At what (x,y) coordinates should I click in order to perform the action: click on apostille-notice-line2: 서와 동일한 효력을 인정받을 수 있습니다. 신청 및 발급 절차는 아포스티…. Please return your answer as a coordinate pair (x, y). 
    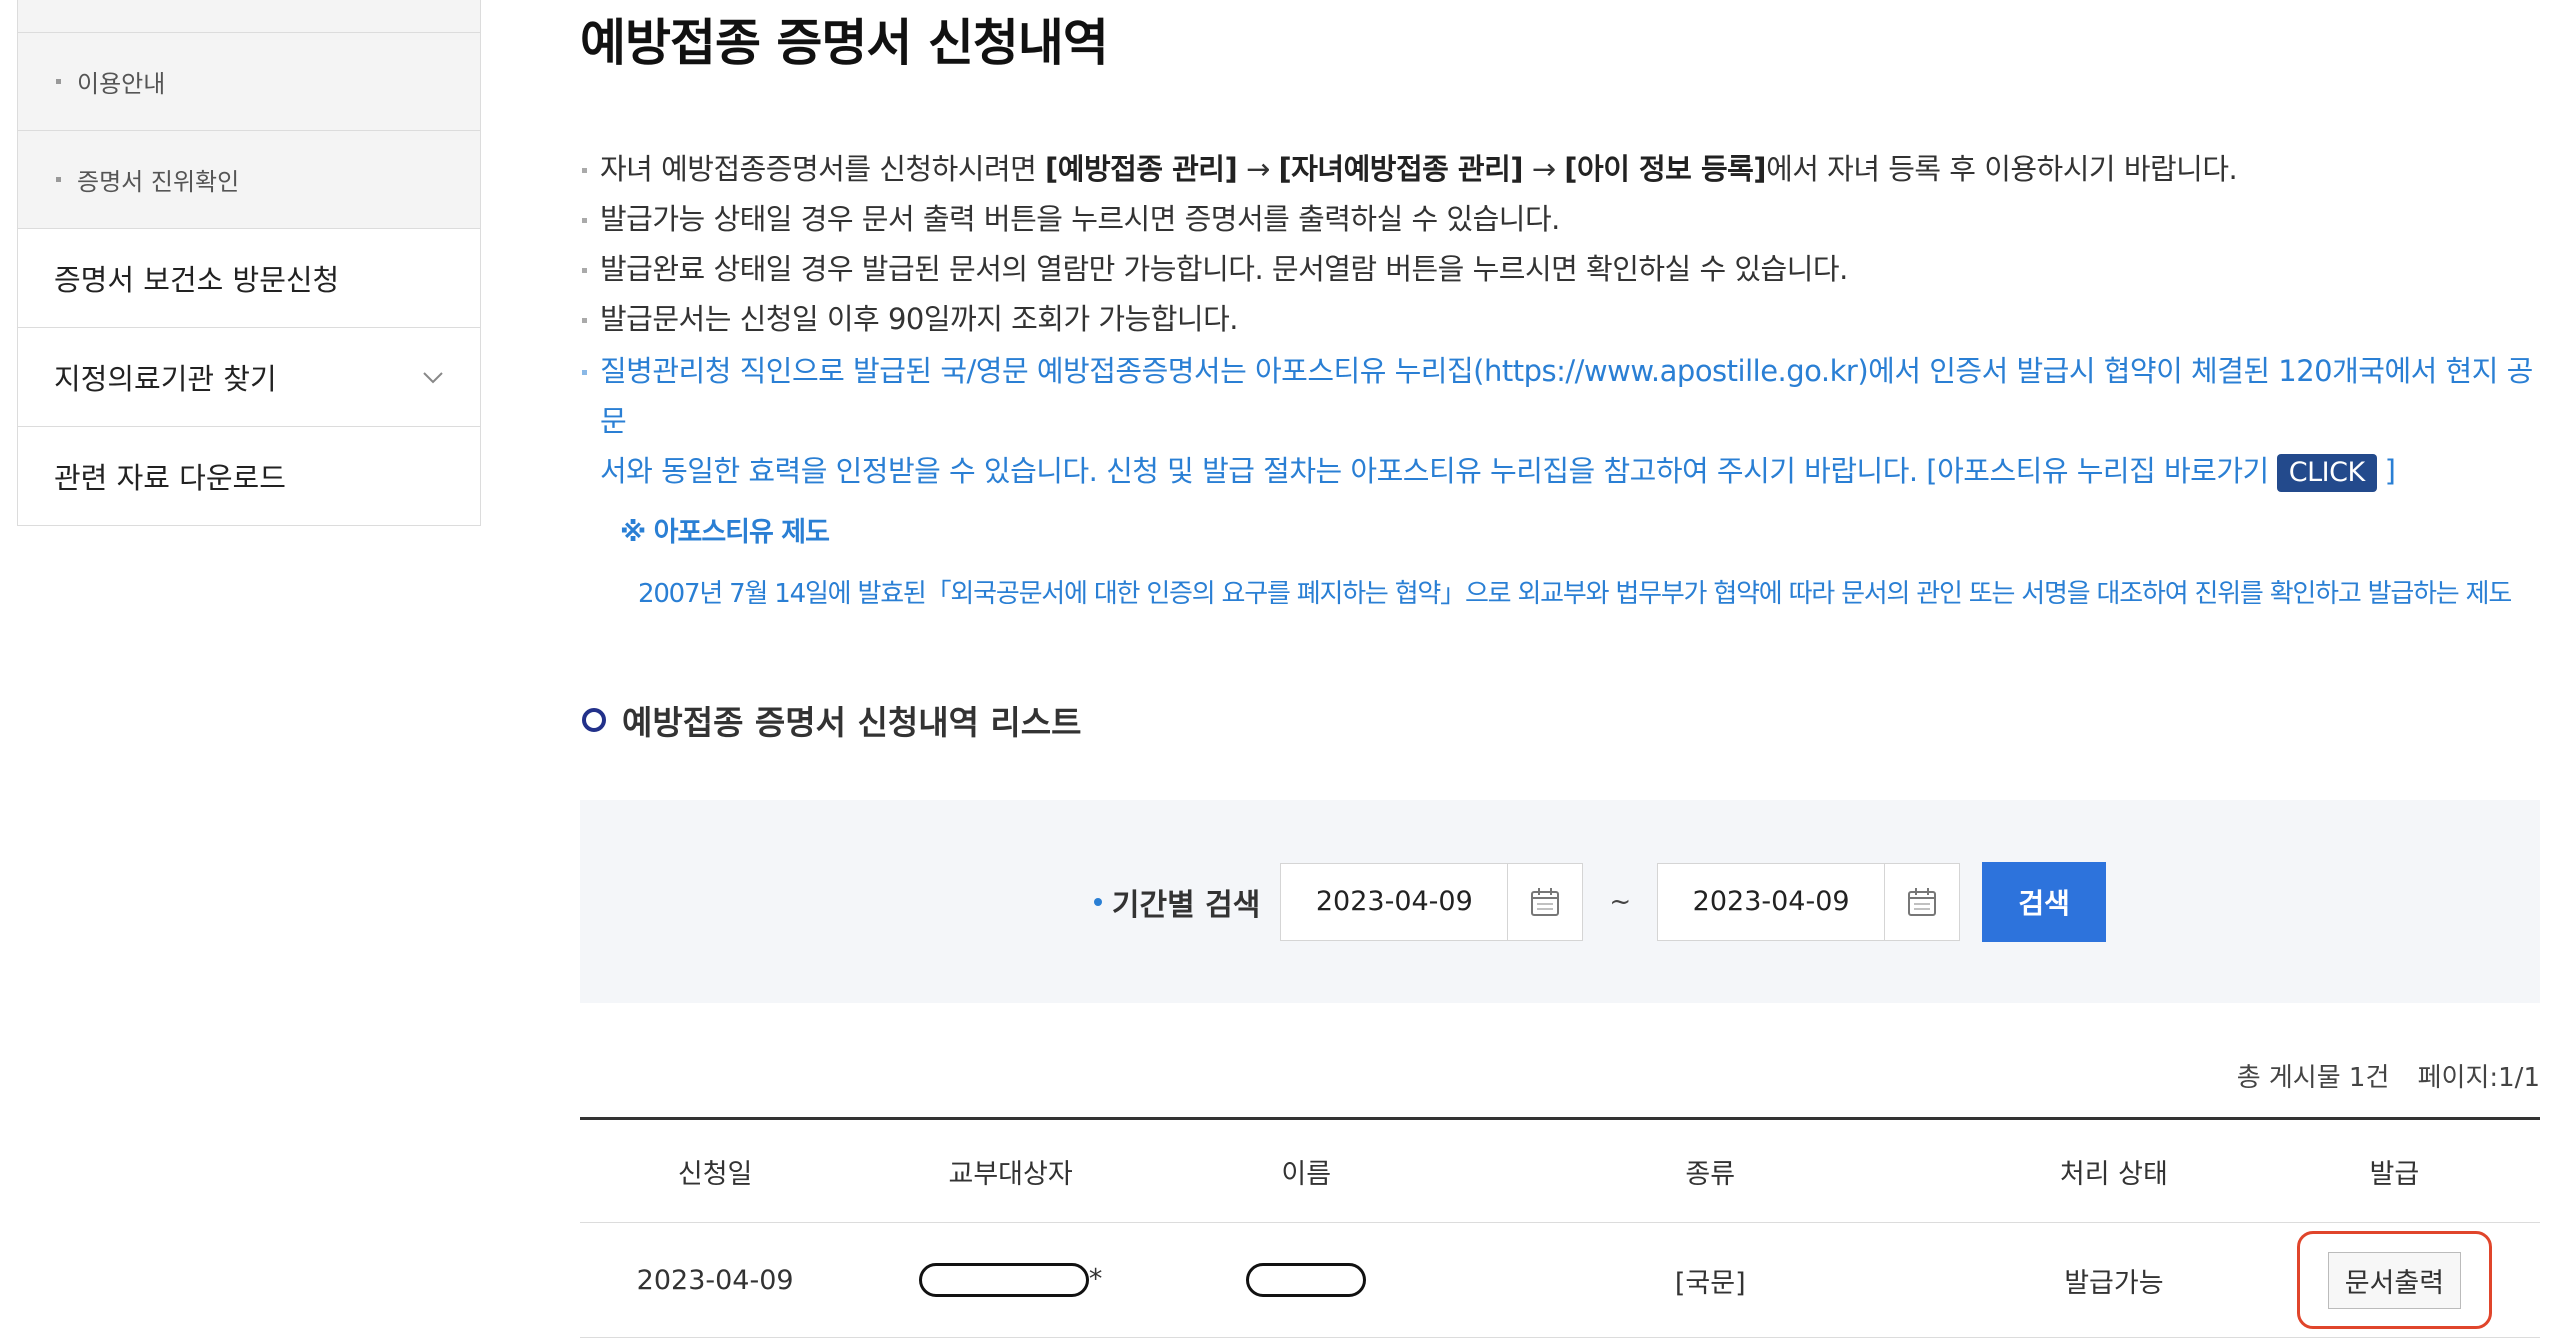
    Looking at the image, I should click on (1434, 471).